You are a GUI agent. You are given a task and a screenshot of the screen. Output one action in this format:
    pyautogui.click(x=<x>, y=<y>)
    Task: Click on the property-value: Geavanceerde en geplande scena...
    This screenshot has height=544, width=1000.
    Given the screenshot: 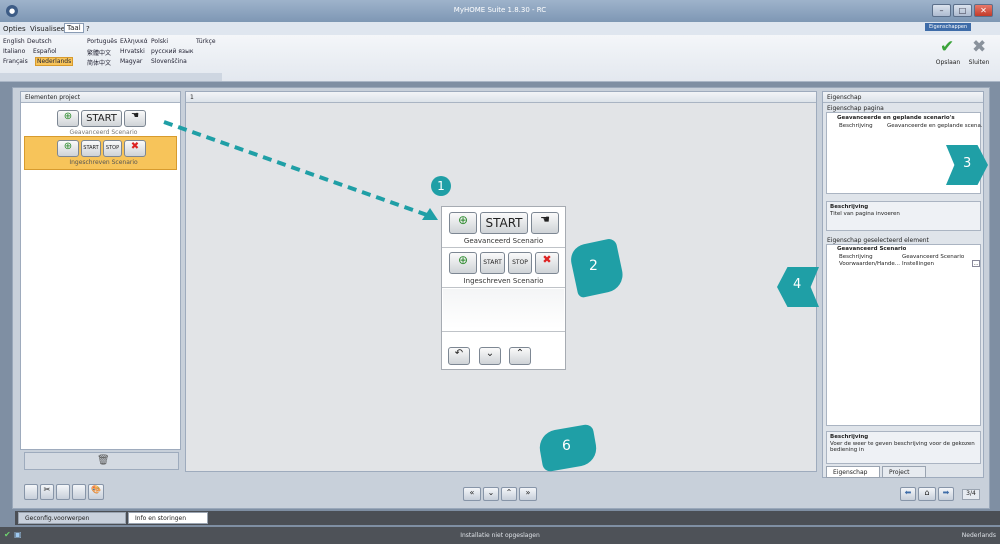 What is the action you would take?
    pyautogui.click(x=934, y=126)
    